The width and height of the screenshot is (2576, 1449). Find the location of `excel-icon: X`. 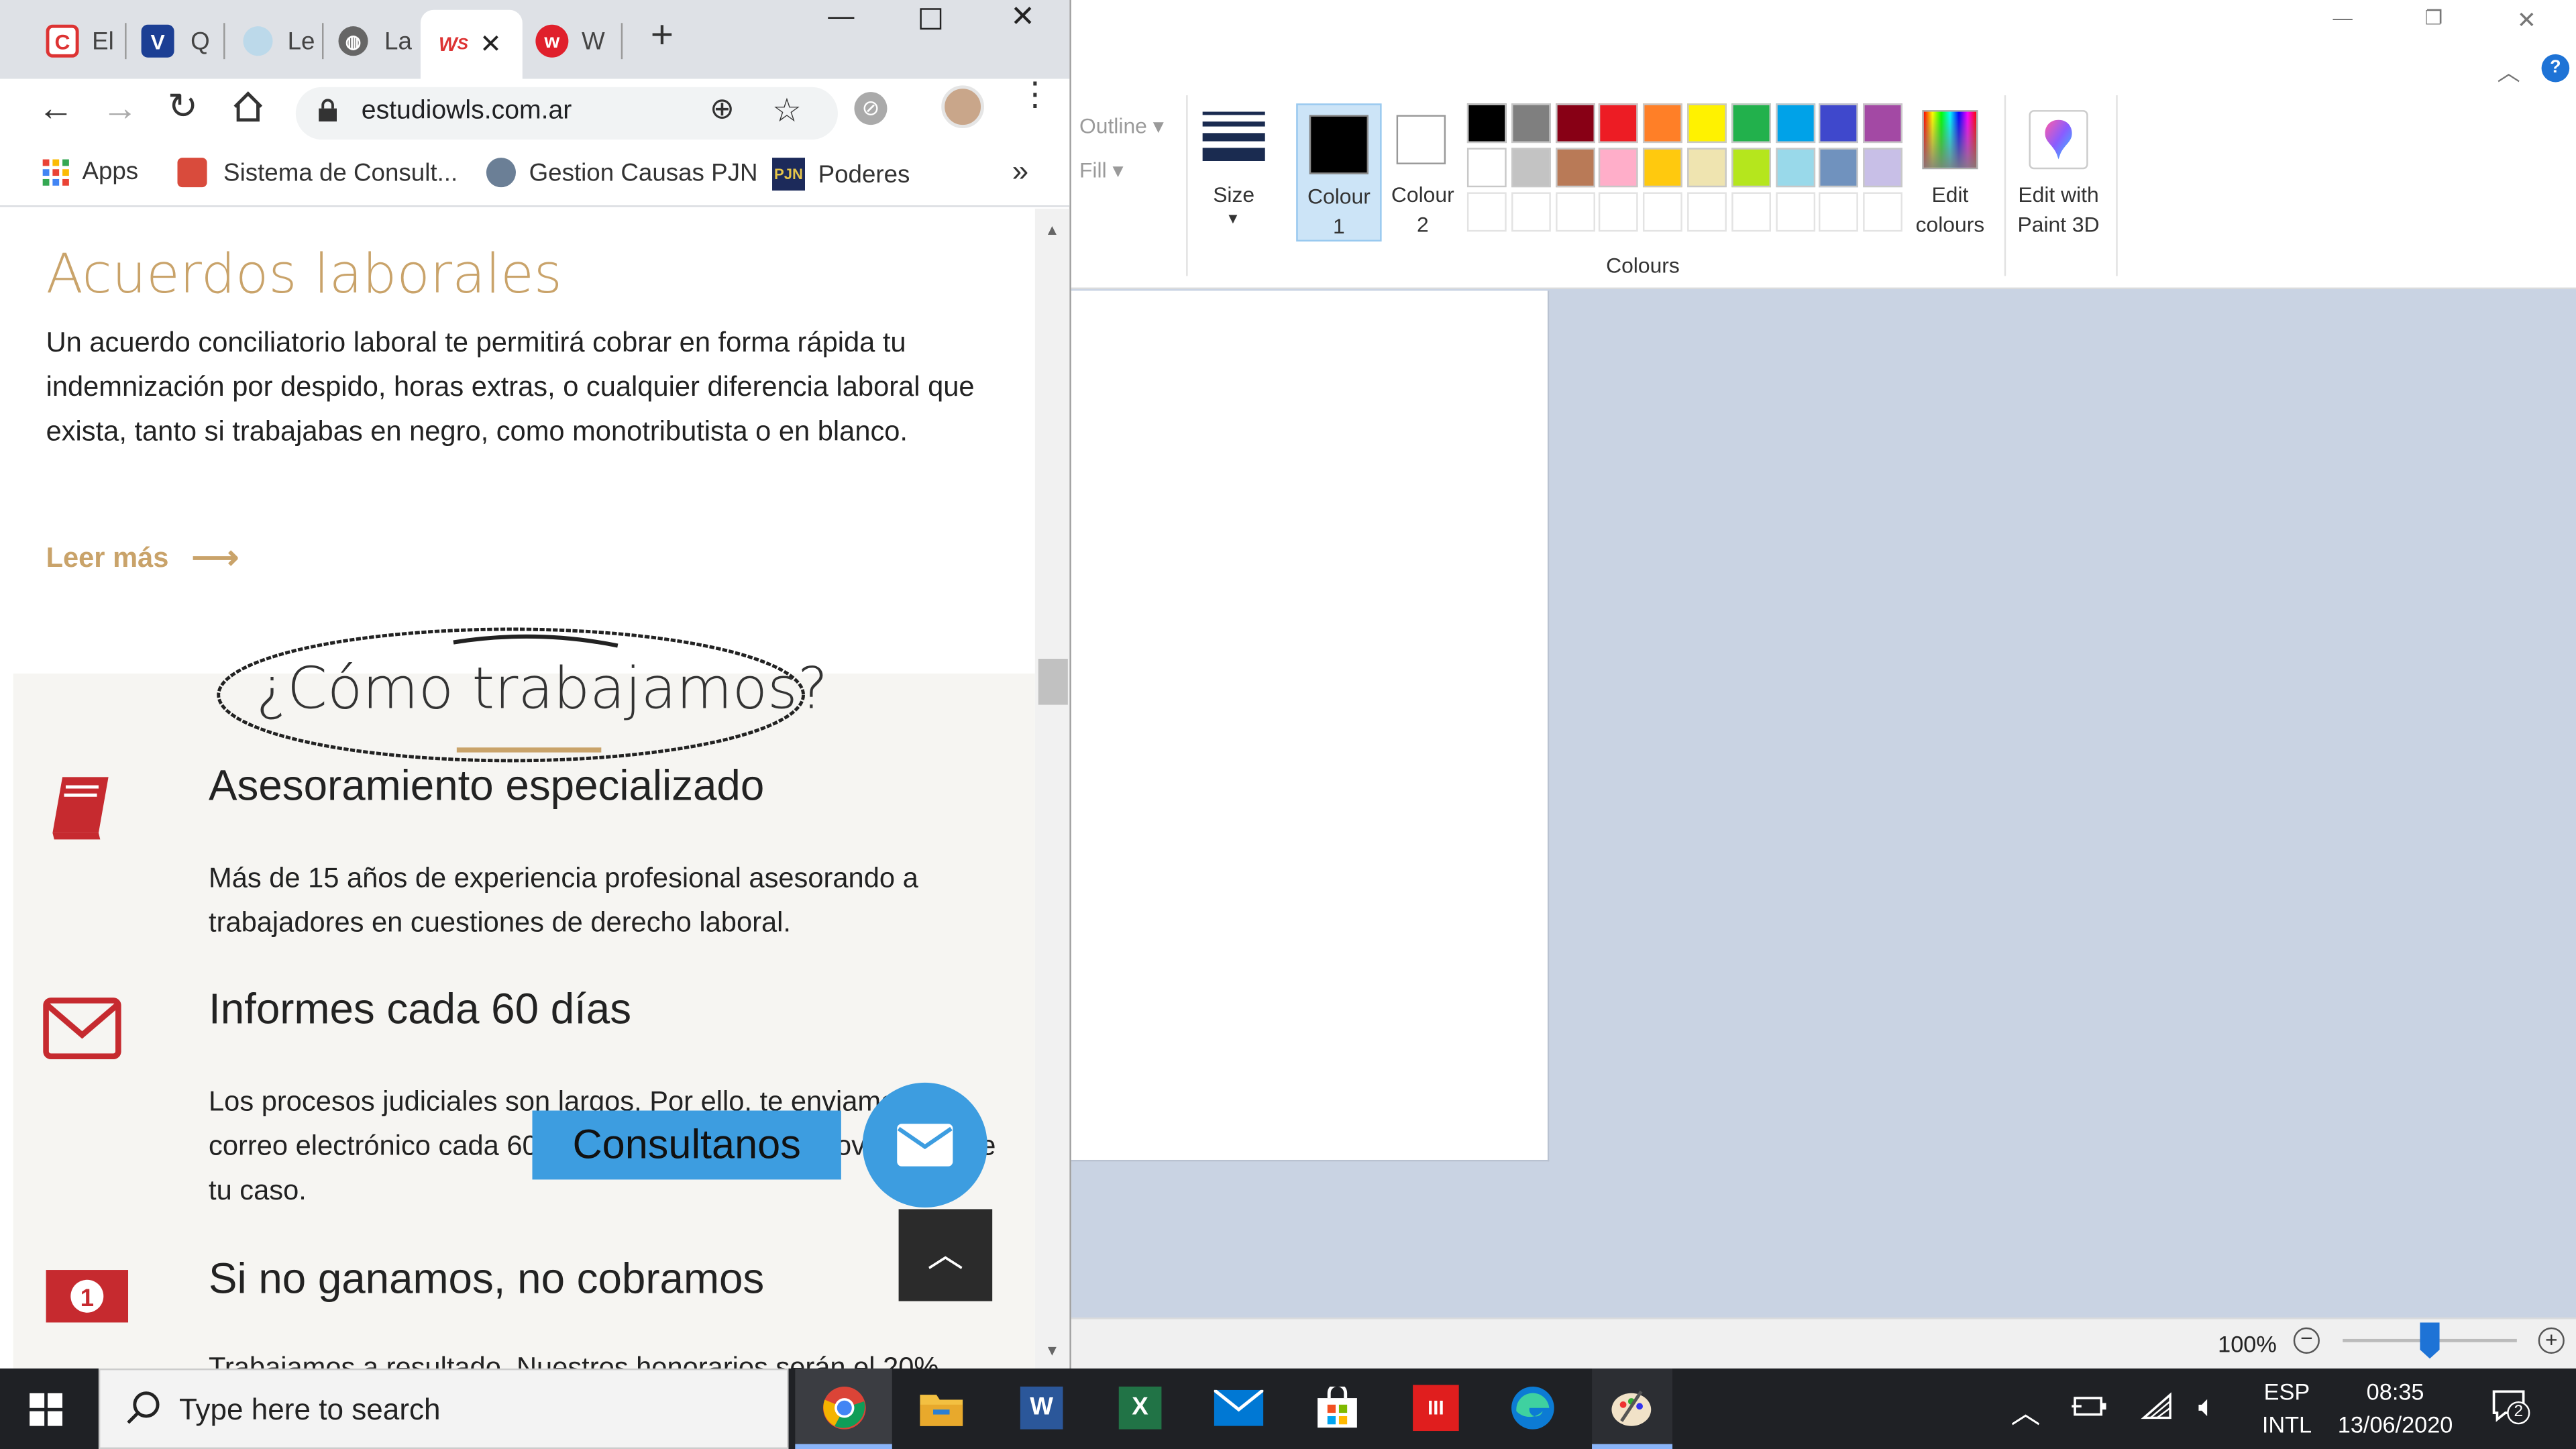

excel-icon: X is located at coordinates (1140, 1407).